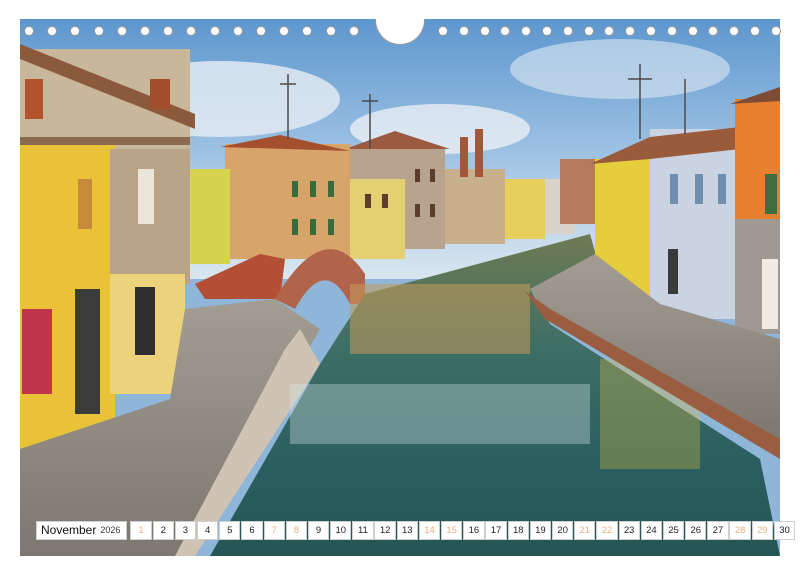  Describe the element at coordinates (784, 530) in the screenshot. I see `day-cell: 30` at that location.